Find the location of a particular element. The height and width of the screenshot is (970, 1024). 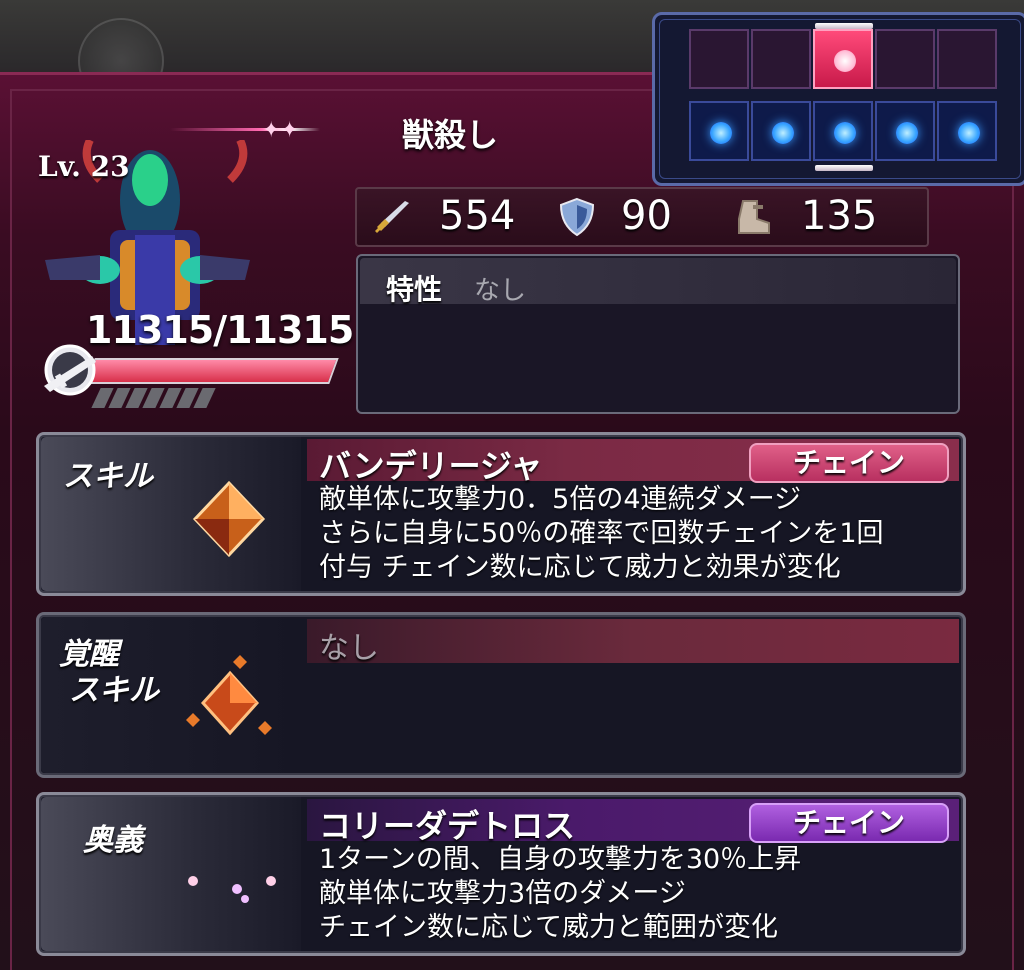

ougi-name: コリーダデトロス is located at coordinates (447, 826).